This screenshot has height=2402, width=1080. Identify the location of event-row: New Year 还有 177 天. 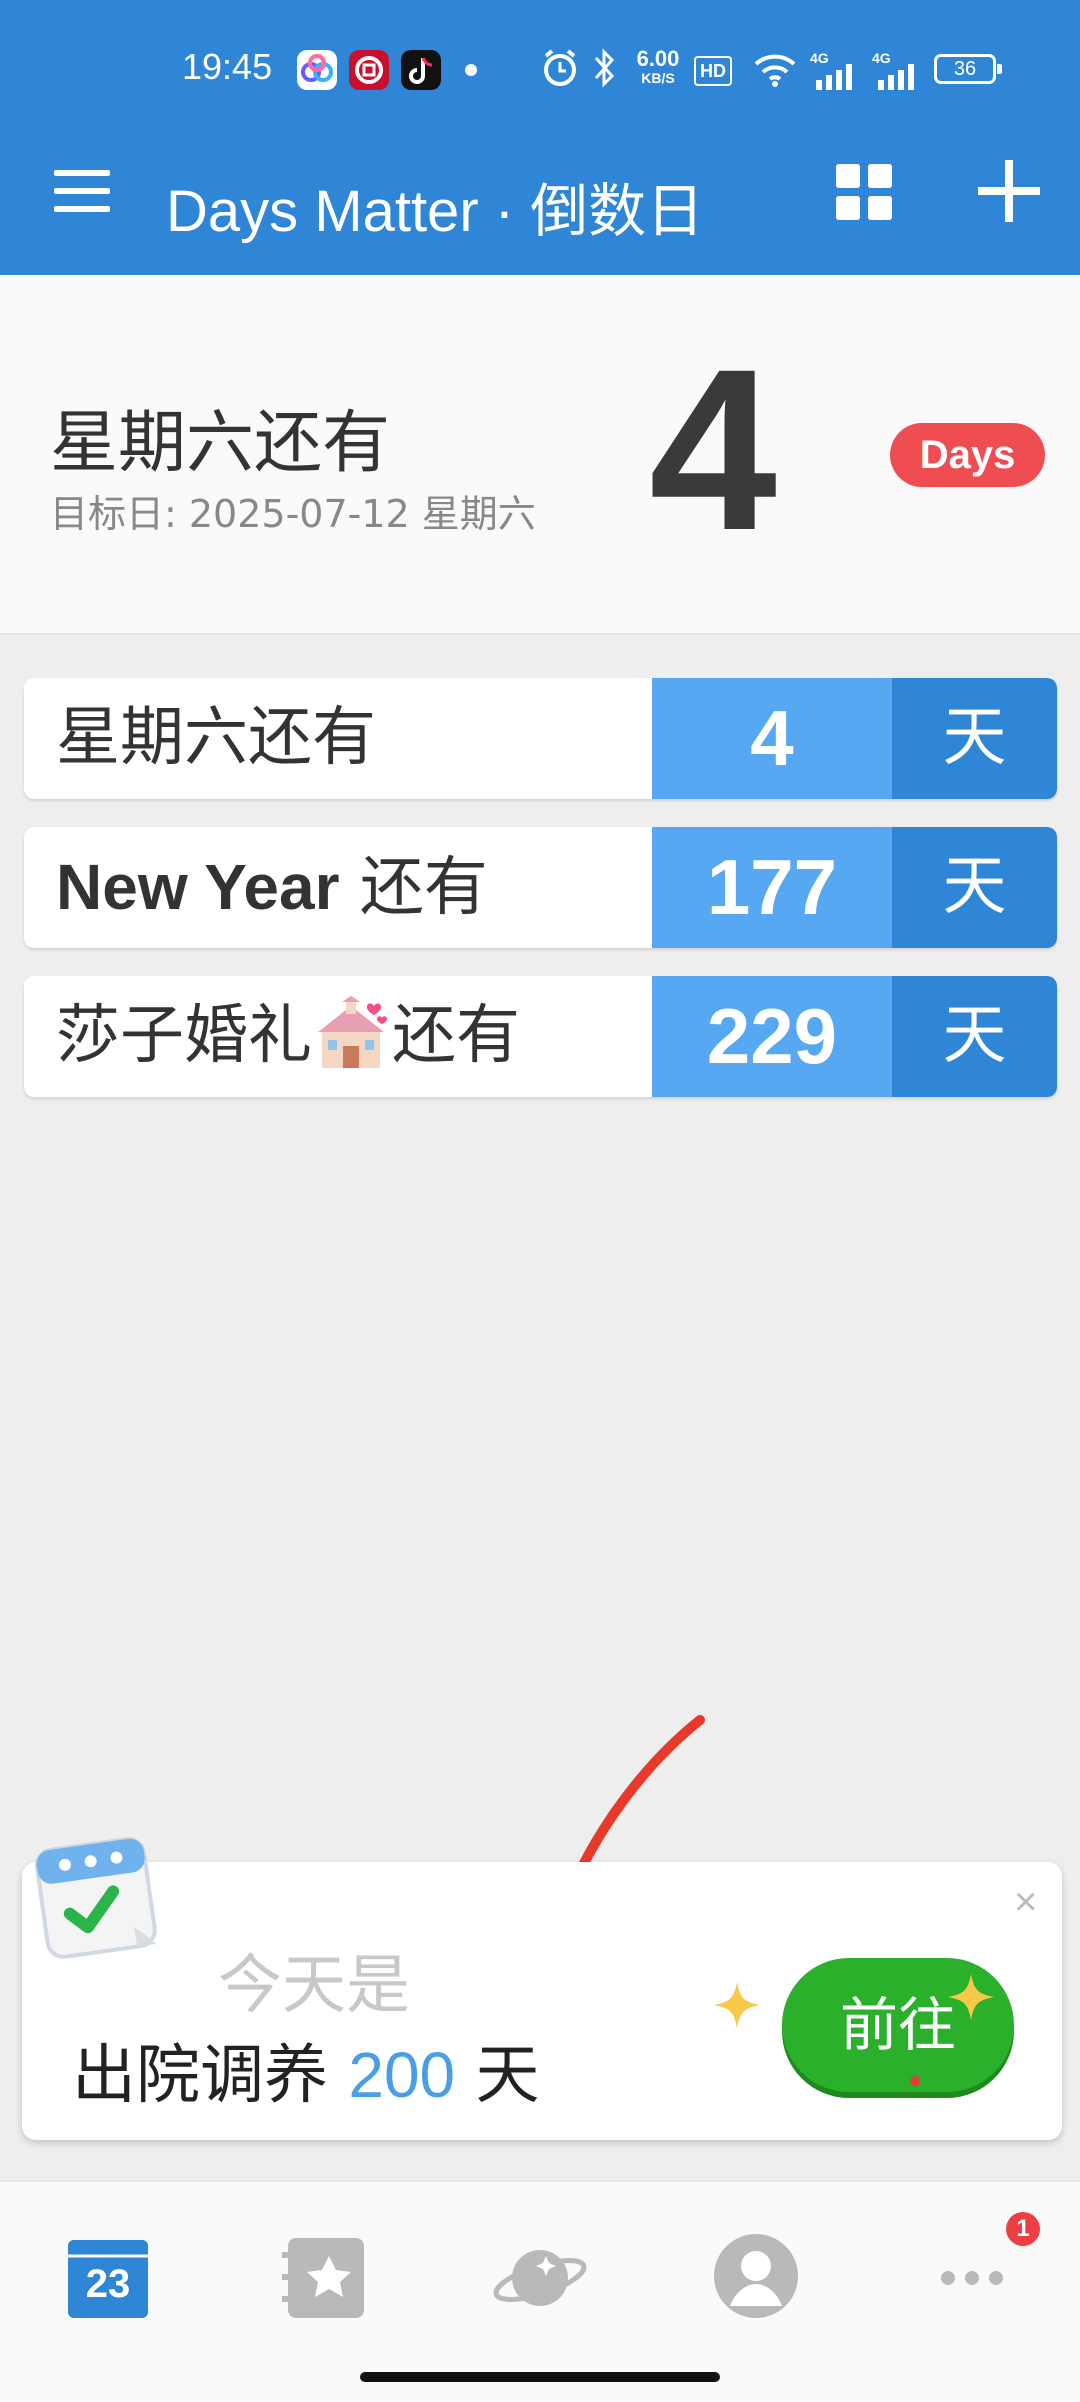
(540, 887).